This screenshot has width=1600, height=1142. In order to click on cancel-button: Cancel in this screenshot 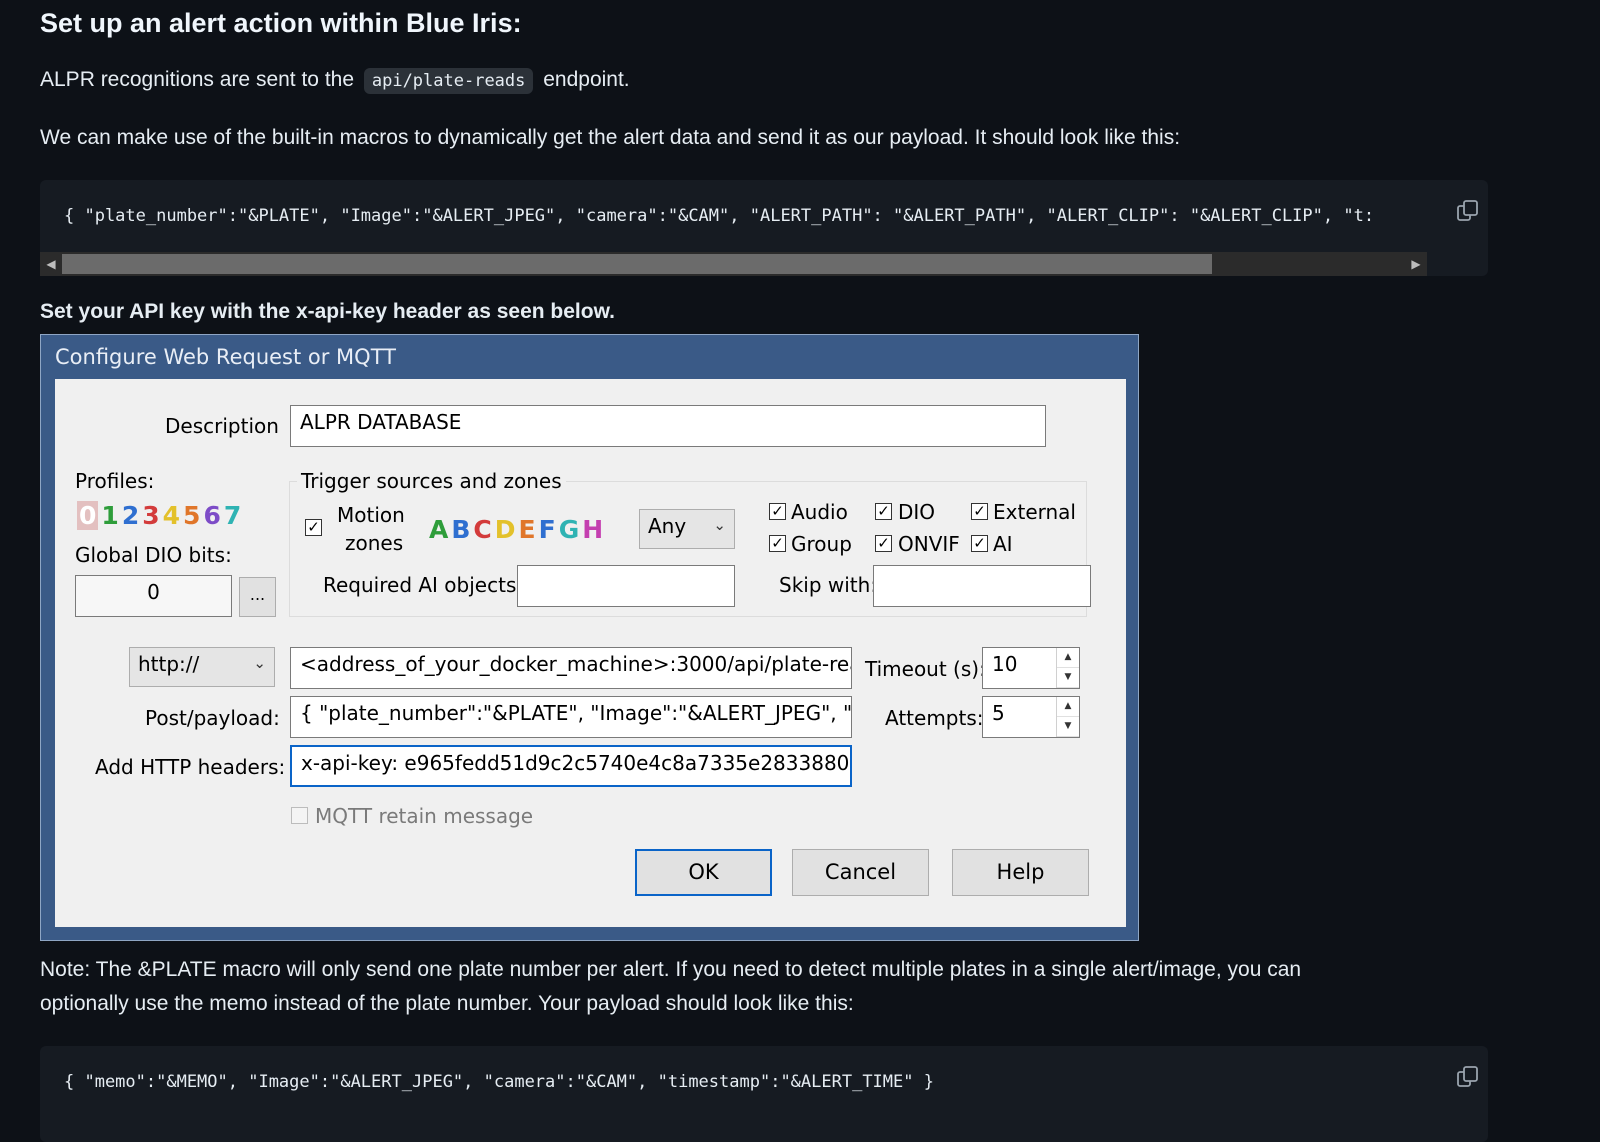, I will do `click(860, 872)`.